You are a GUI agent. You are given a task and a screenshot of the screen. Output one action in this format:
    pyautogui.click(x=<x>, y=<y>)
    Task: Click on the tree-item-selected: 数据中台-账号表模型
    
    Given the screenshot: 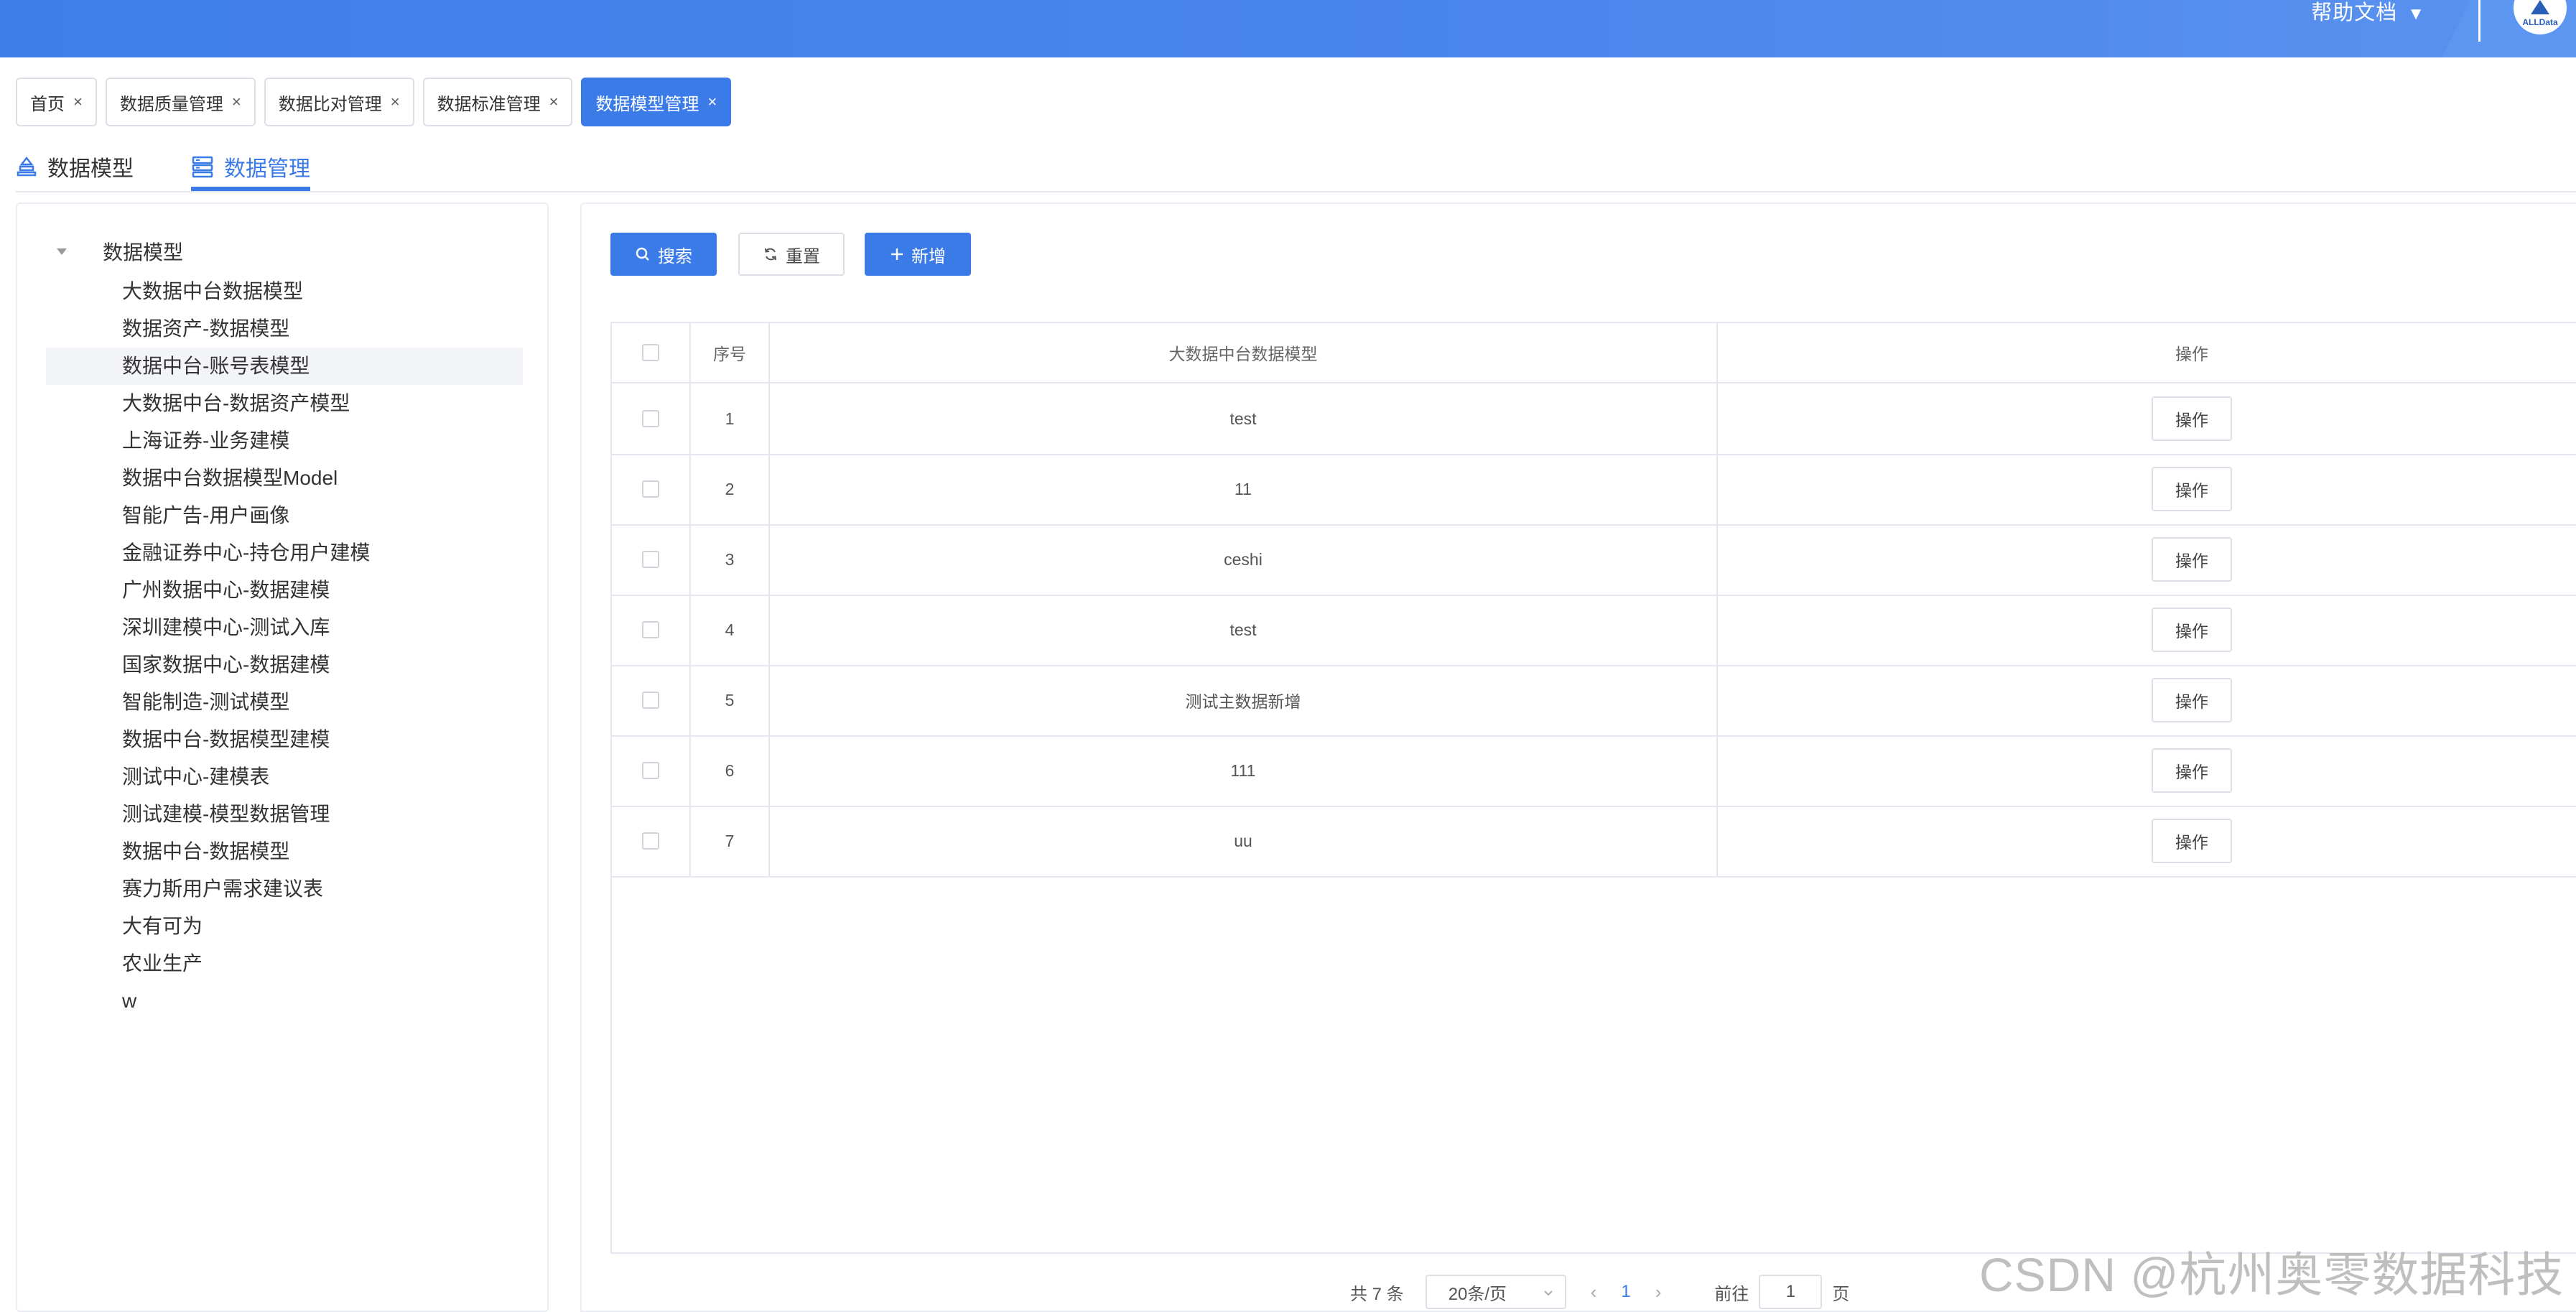 What is the action you would take?
    pyautogui.click(x=284, y=366)
    